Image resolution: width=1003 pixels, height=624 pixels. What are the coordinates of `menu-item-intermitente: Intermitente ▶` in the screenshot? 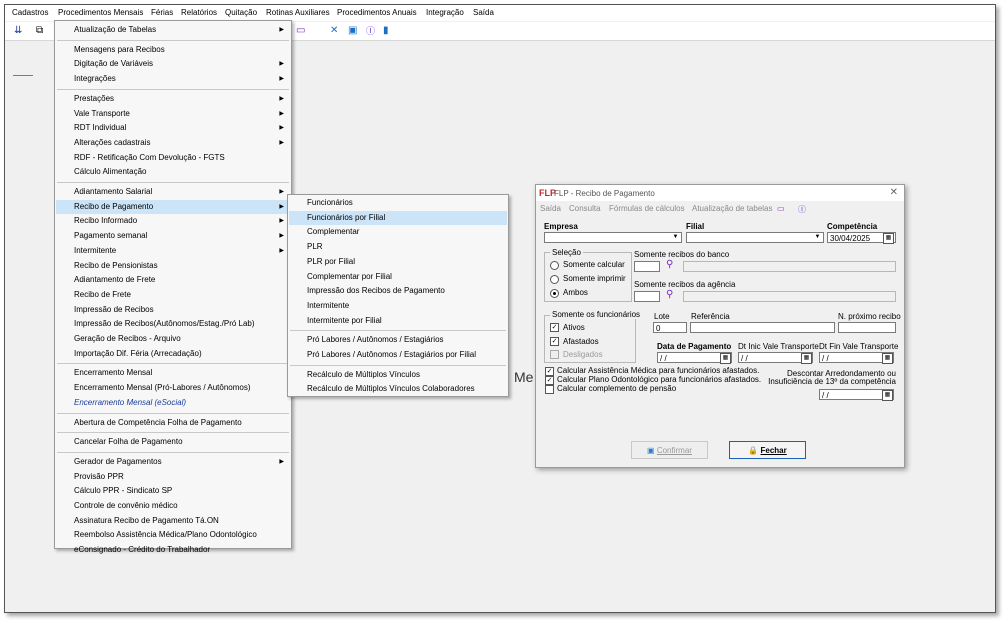 It's located at (173, 251).